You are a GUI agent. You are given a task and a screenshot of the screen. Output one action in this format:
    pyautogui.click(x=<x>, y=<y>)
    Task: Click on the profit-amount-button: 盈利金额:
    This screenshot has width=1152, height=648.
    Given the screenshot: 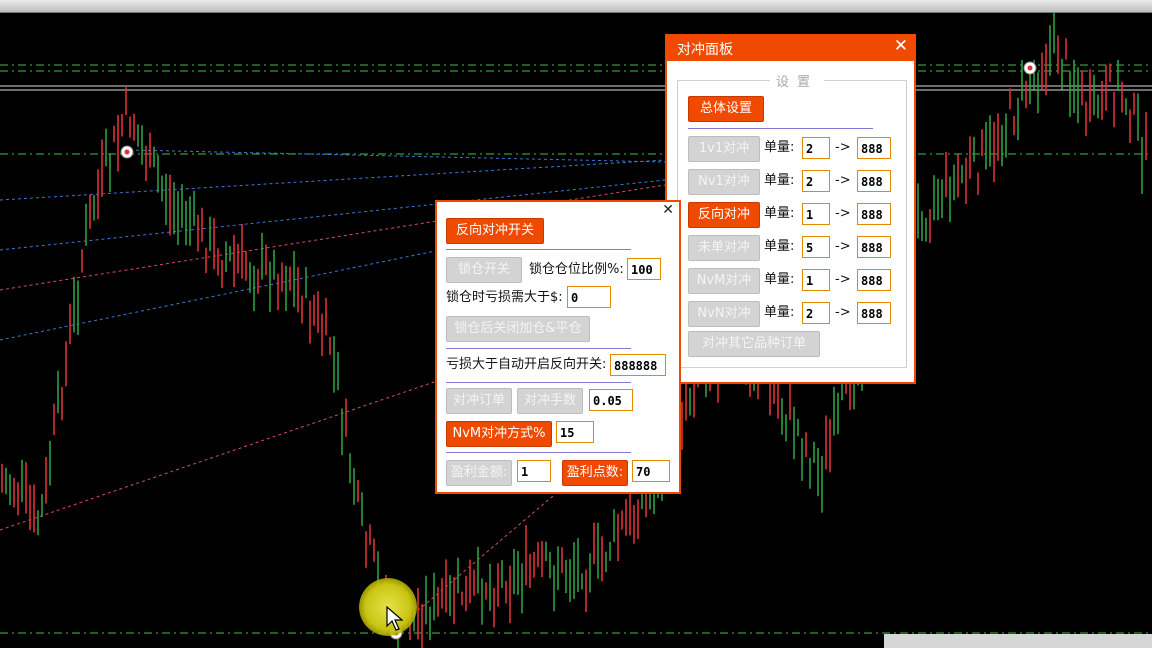 What is the action you would take?
    pyautogui.click(x=479, y=473)
    